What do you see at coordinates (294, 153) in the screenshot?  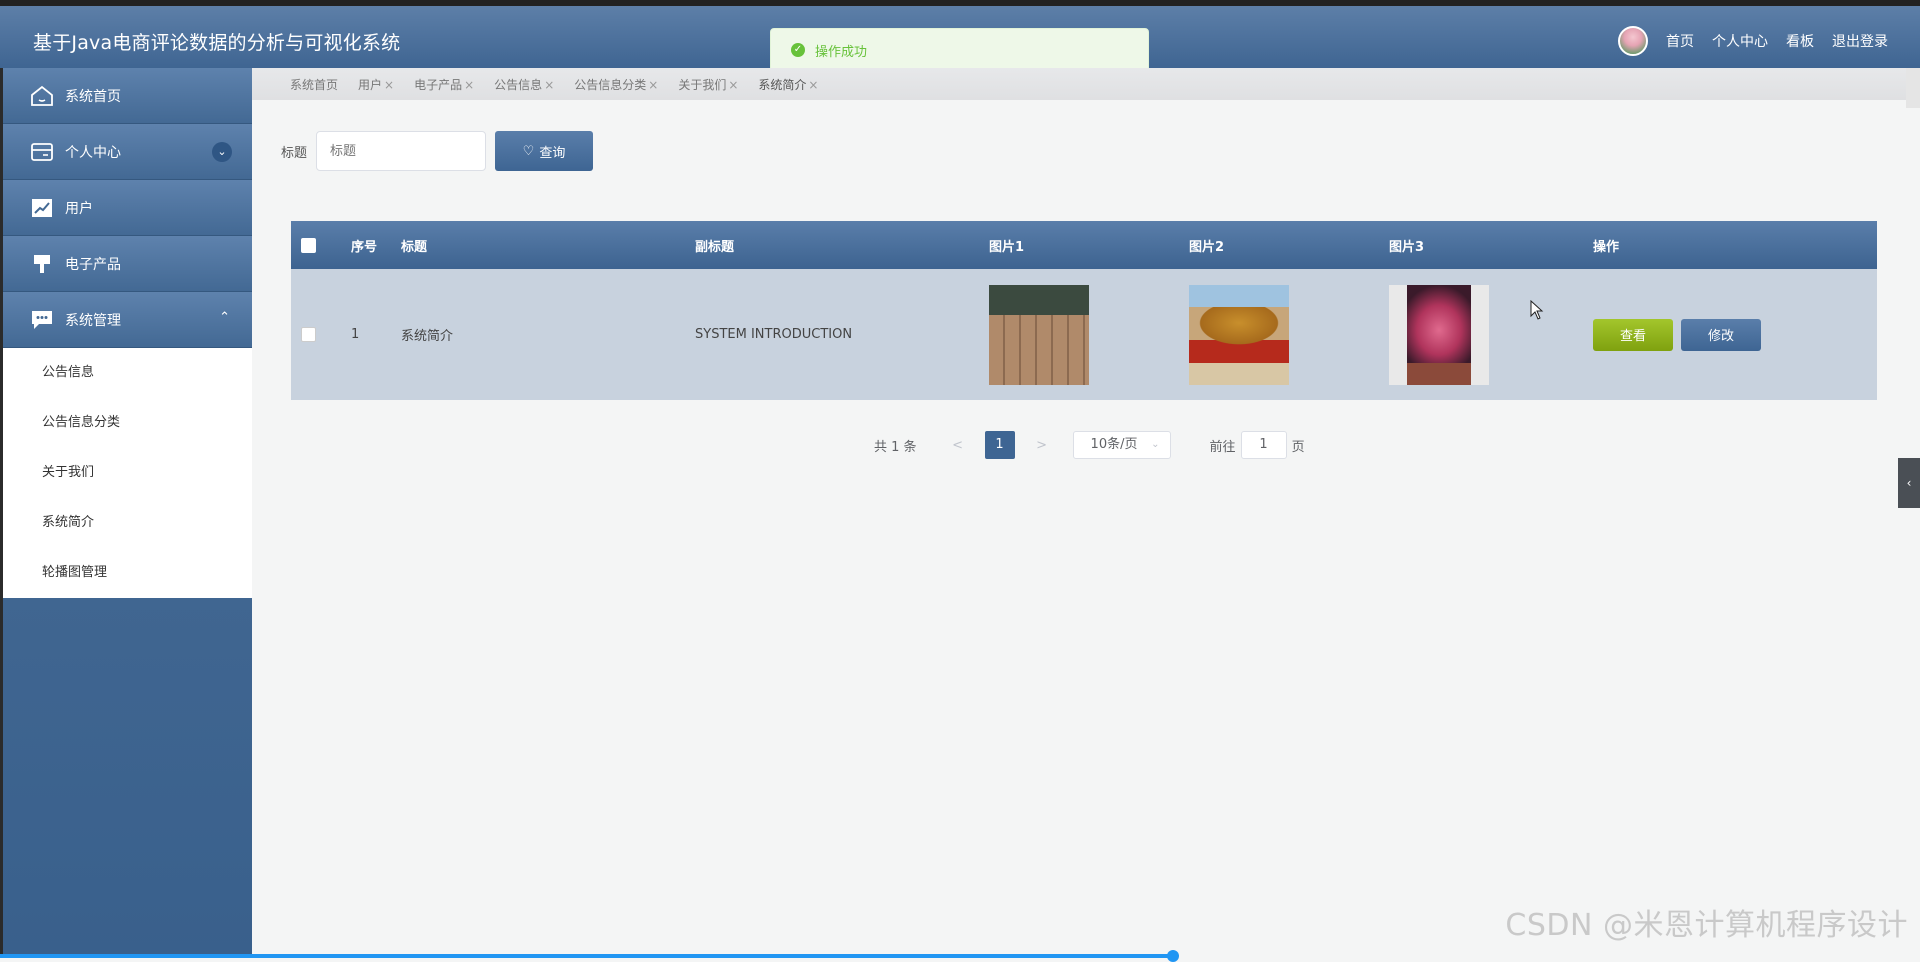 I see `search-label: 标题` at bounding box center [294, 153].